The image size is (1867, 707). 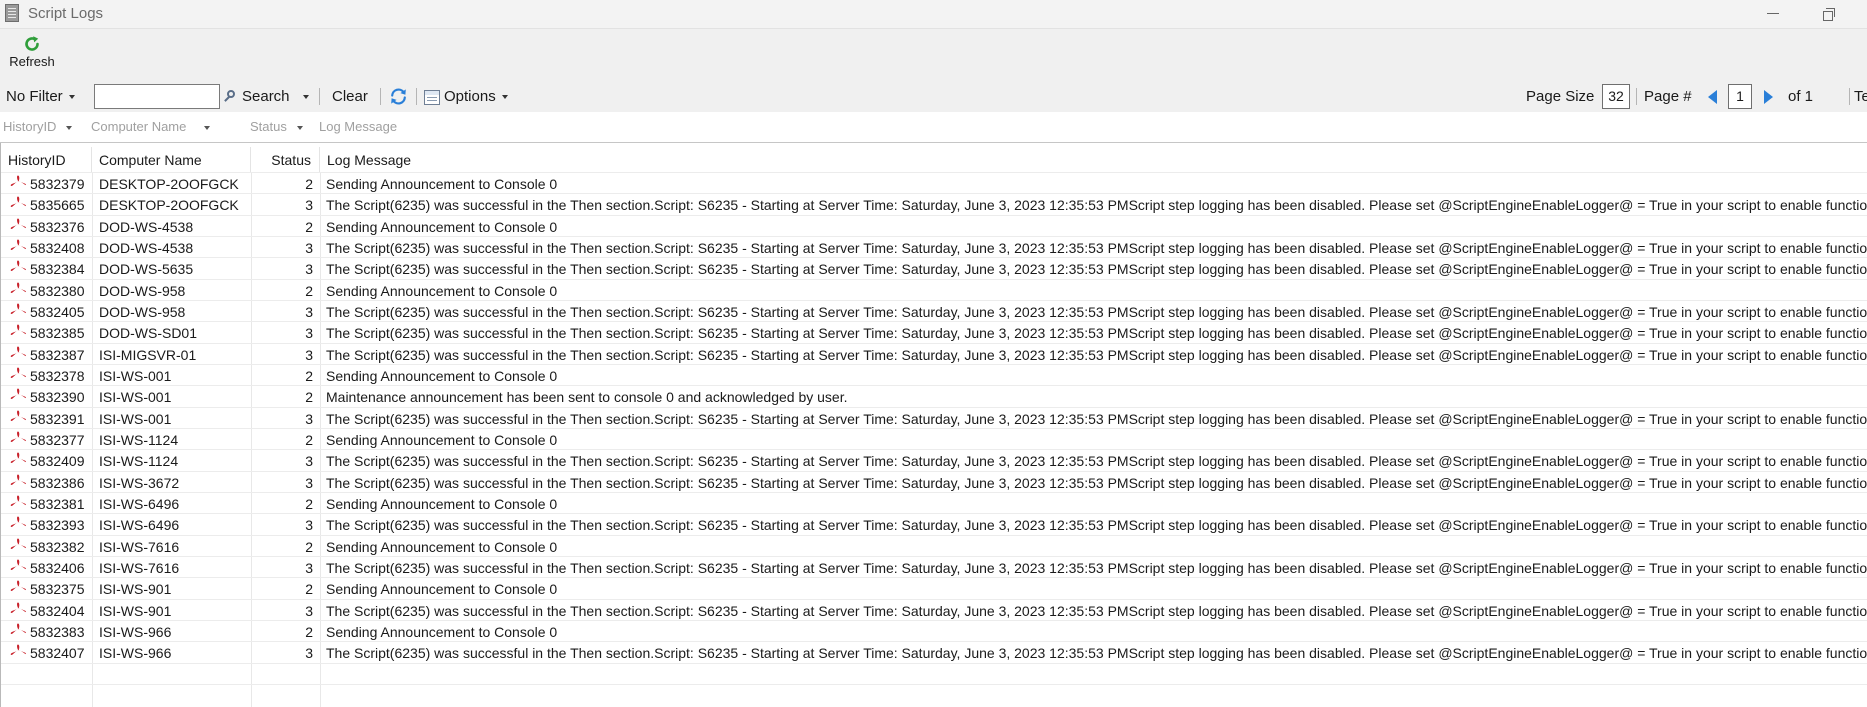 I want to click on history-id-cell: 5832407, so click(x=57, y=653).